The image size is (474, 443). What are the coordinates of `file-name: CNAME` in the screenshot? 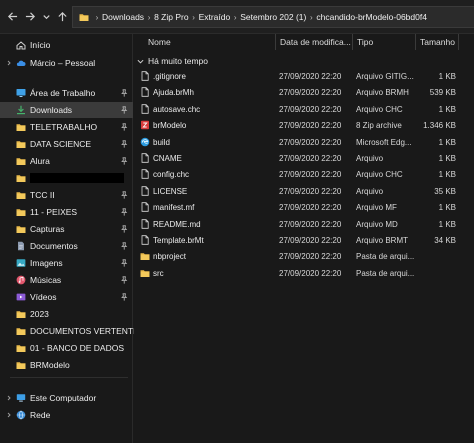 It's located at (167, 158).